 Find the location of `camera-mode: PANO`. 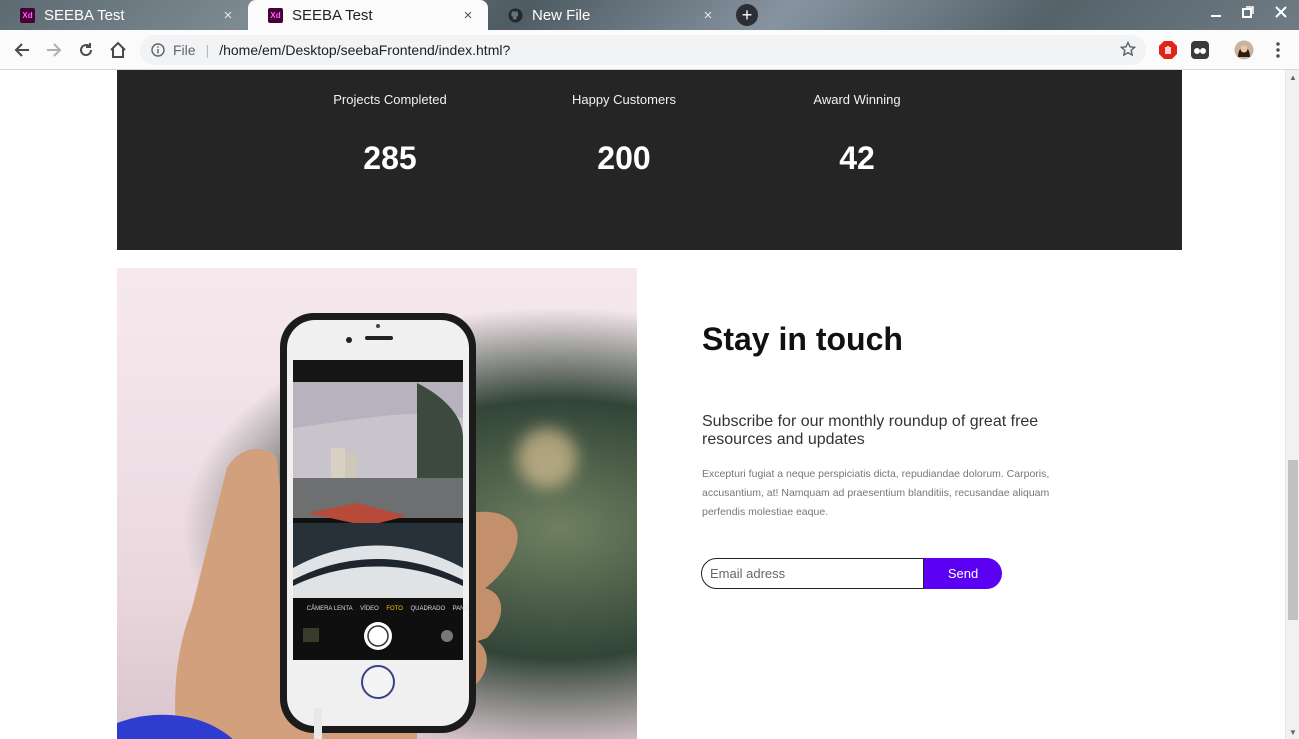

camera-mode: PANO is located at coordinates (461, 609).